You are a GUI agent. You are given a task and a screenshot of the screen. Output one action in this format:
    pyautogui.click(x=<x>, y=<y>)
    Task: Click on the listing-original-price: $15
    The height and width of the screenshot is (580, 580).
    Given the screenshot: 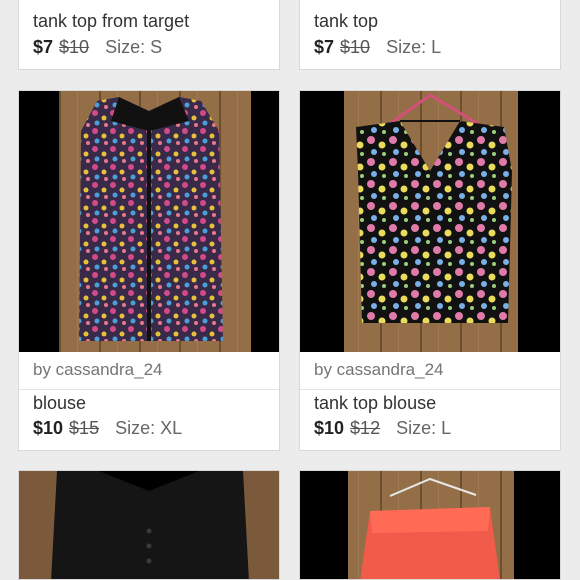 What is the action you would take?
    pyautogui.click(x=84, y=428)
    